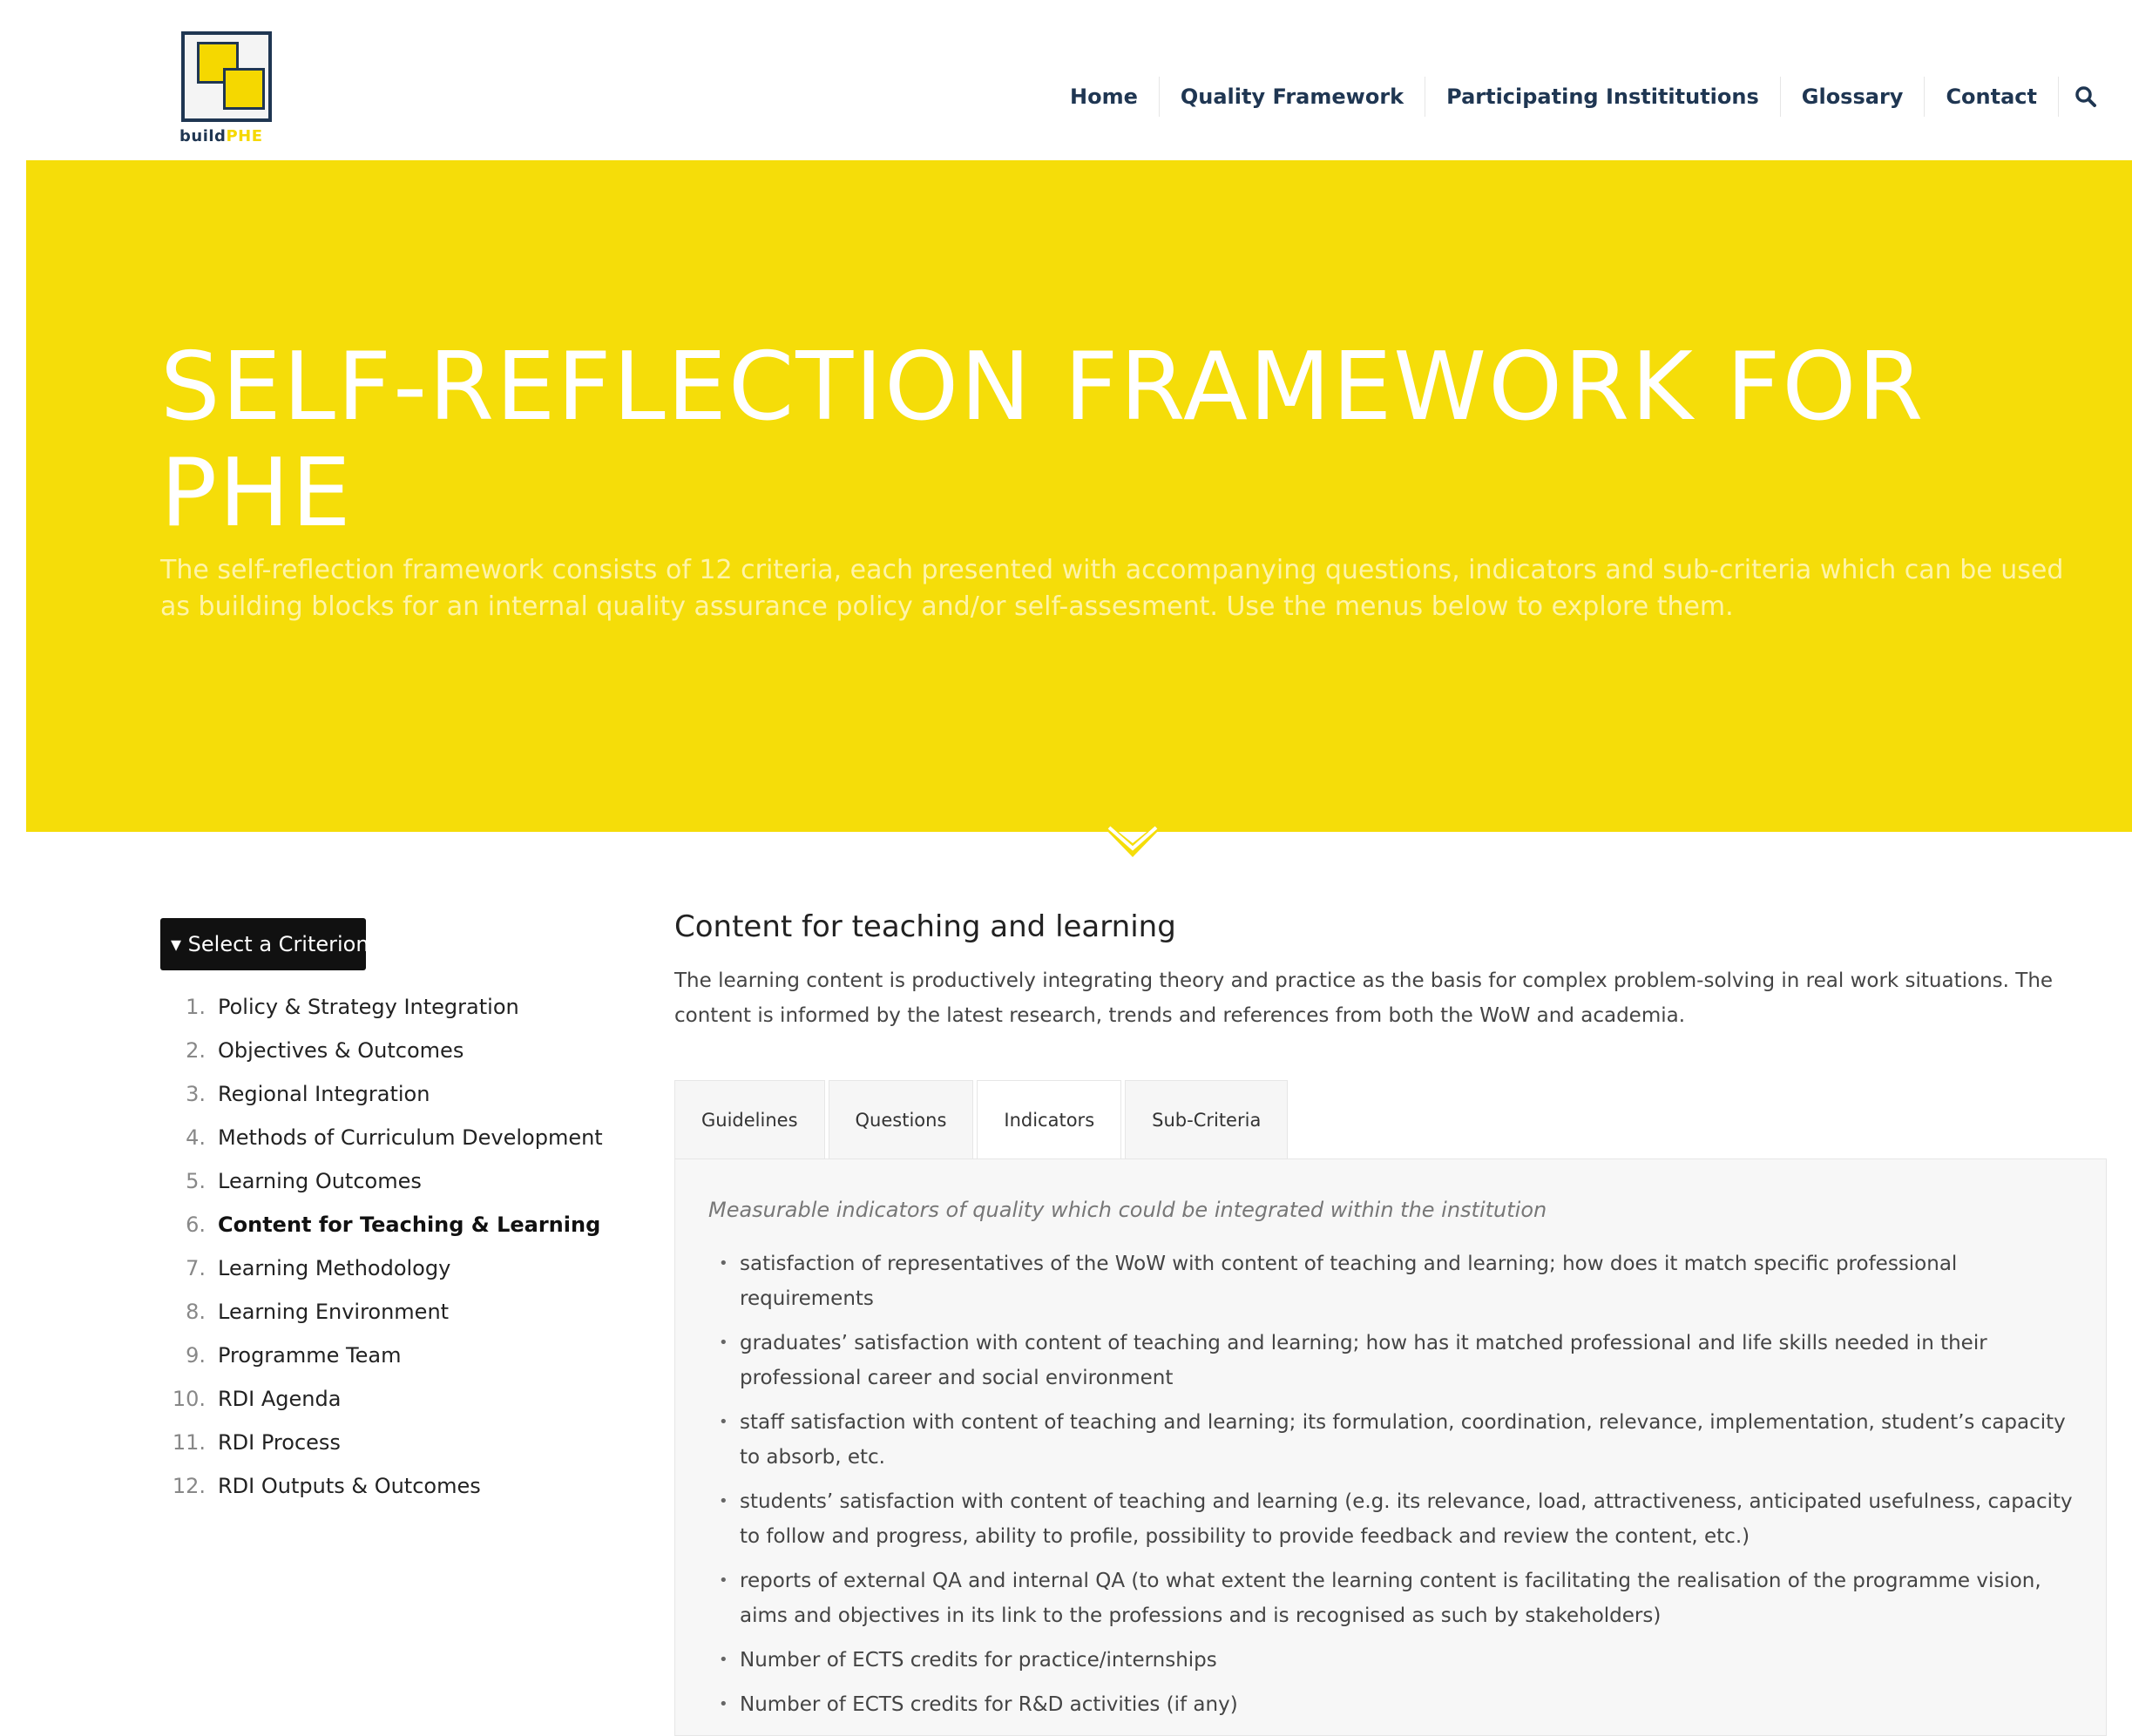 This screenshot has height=1736, width=2132. What do you see at coordinates (1293, 97) in the screenshot?
I see `nav-item-quality-framework: Quality Framework` at bounding box center [1293, 97].